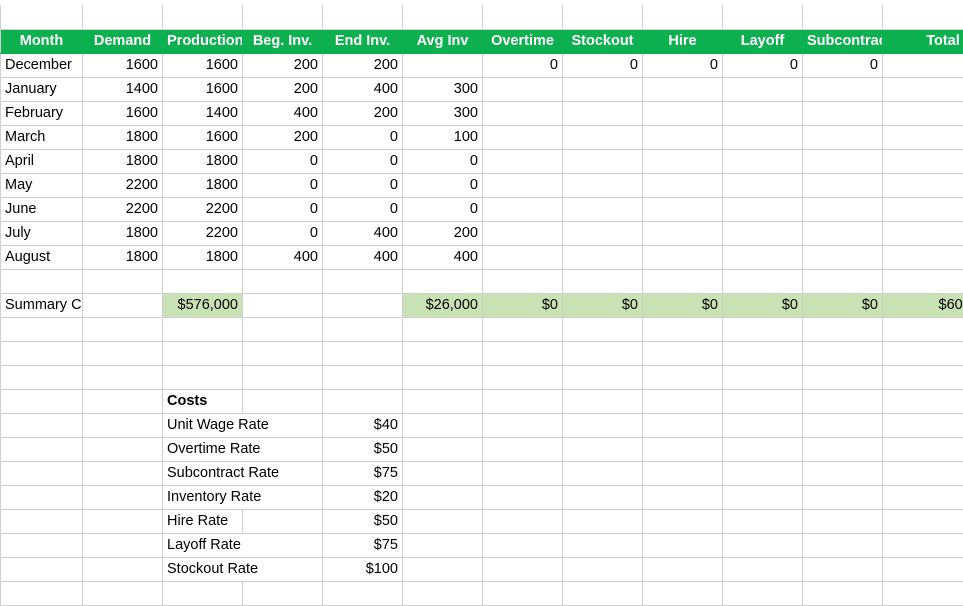 Image resolution: width=963 pixels, height=606 pixels. Describe the element at coordinates (123, 89) in the screenshot. I see `cell-demand: 1400` at that location.